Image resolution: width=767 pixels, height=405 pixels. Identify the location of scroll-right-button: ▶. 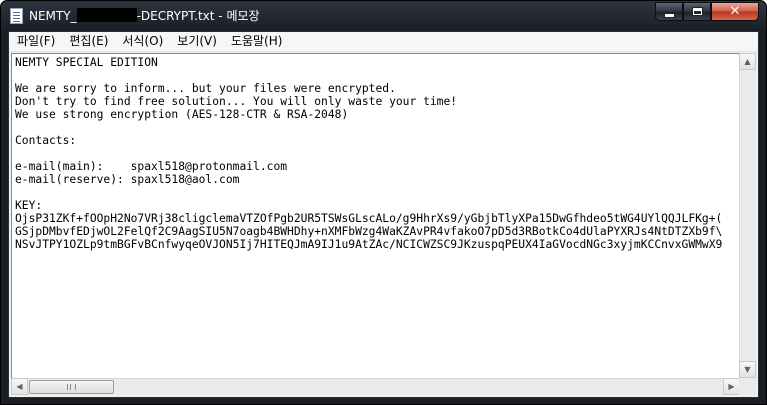
(731, 386).